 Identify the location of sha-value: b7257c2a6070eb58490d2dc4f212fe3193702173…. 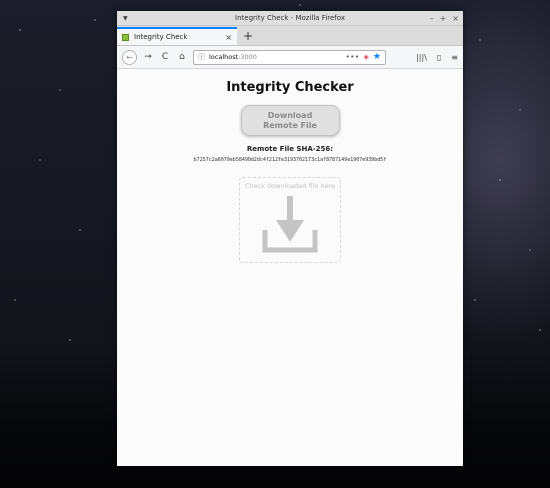
(290, 160).